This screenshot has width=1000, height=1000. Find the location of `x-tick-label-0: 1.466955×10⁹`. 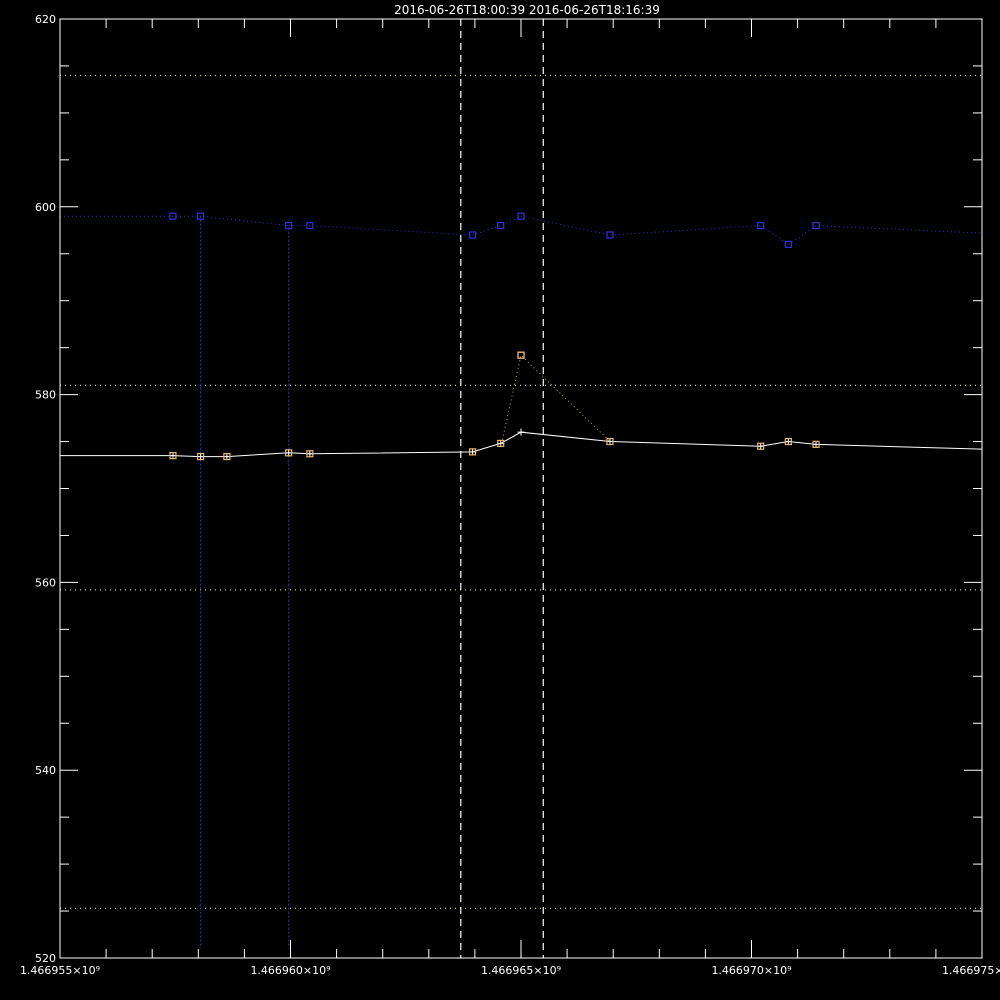

x-tick-label-0: 1.466955×10⁹ is located at coordinates (60, 970).